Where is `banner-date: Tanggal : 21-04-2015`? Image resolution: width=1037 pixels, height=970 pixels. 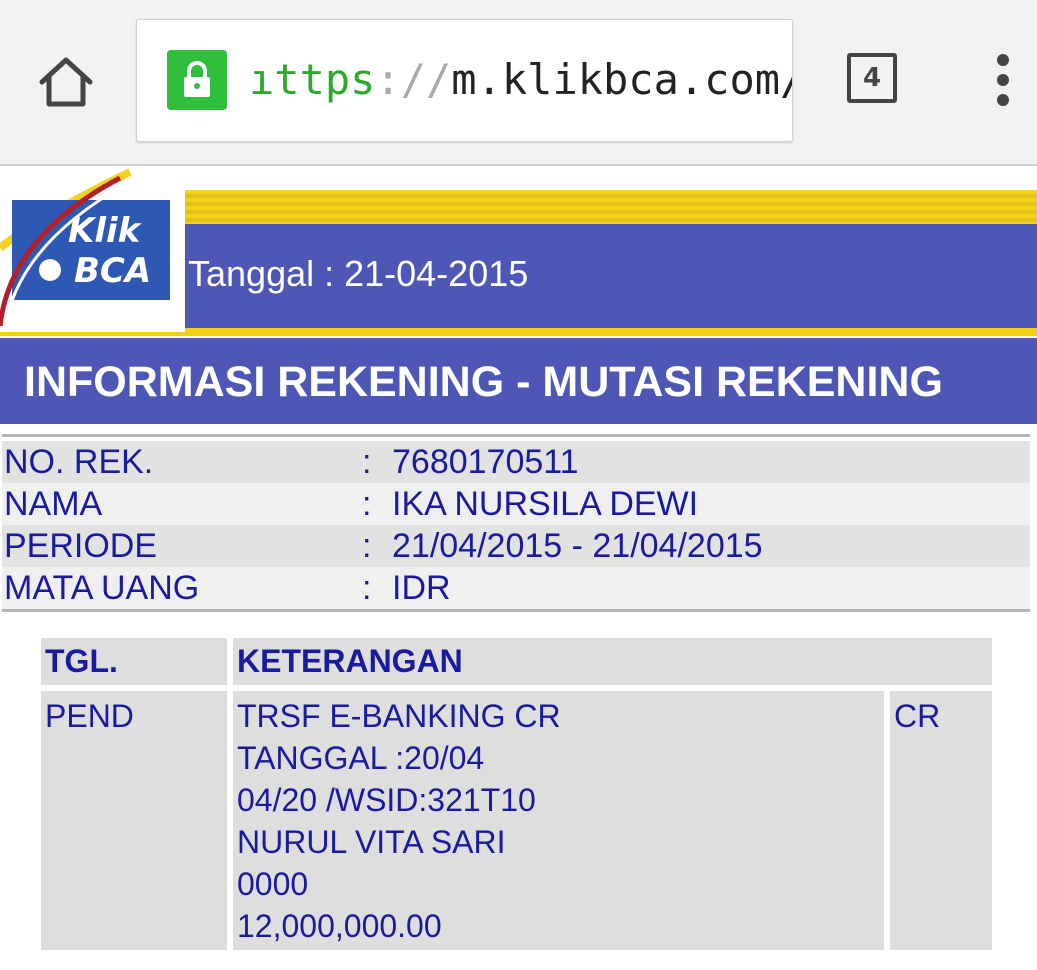 banner-date: Tanggal : 21-04-2015 is located at coordinates (358, 273).